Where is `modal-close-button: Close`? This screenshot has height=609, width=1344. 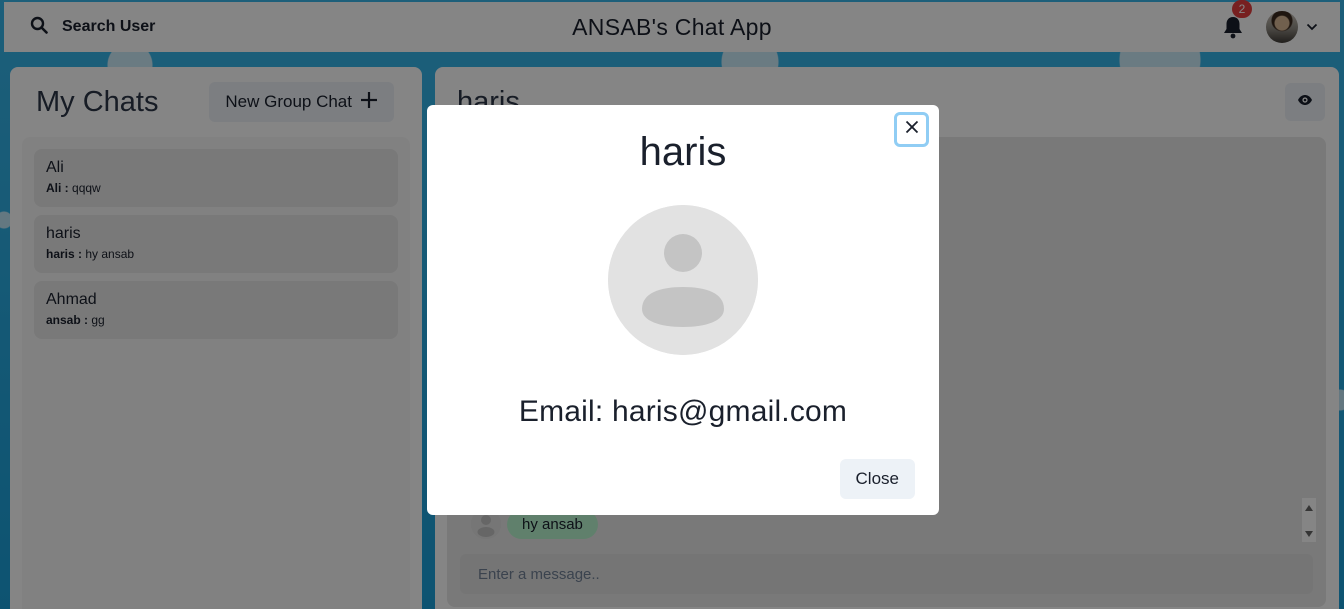
modal-close-button: Close is located at coordinates (877, 479).